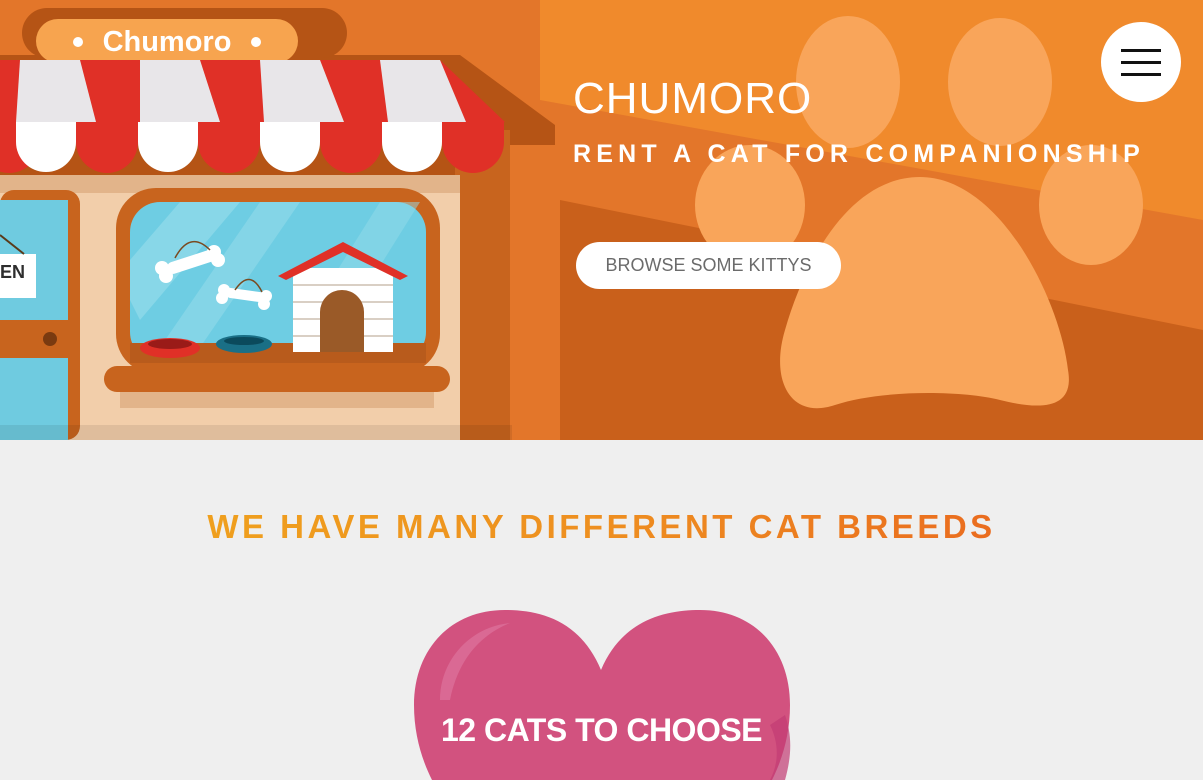 This screenshot has height=780, width=1203. I want to click on section-title: WE HAVE MANY DIFFERENT CAT BREEDS, so click(601, 527).